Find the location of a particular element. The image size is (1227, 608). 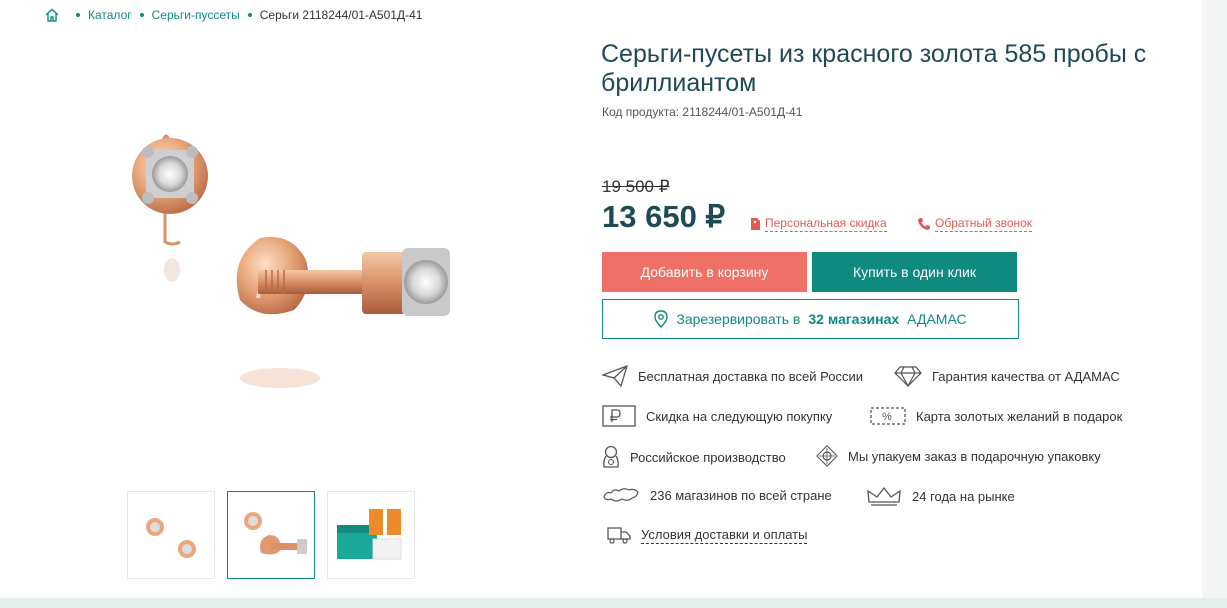

callback-label: Обратный звонок is located at coordinates (984, 224).